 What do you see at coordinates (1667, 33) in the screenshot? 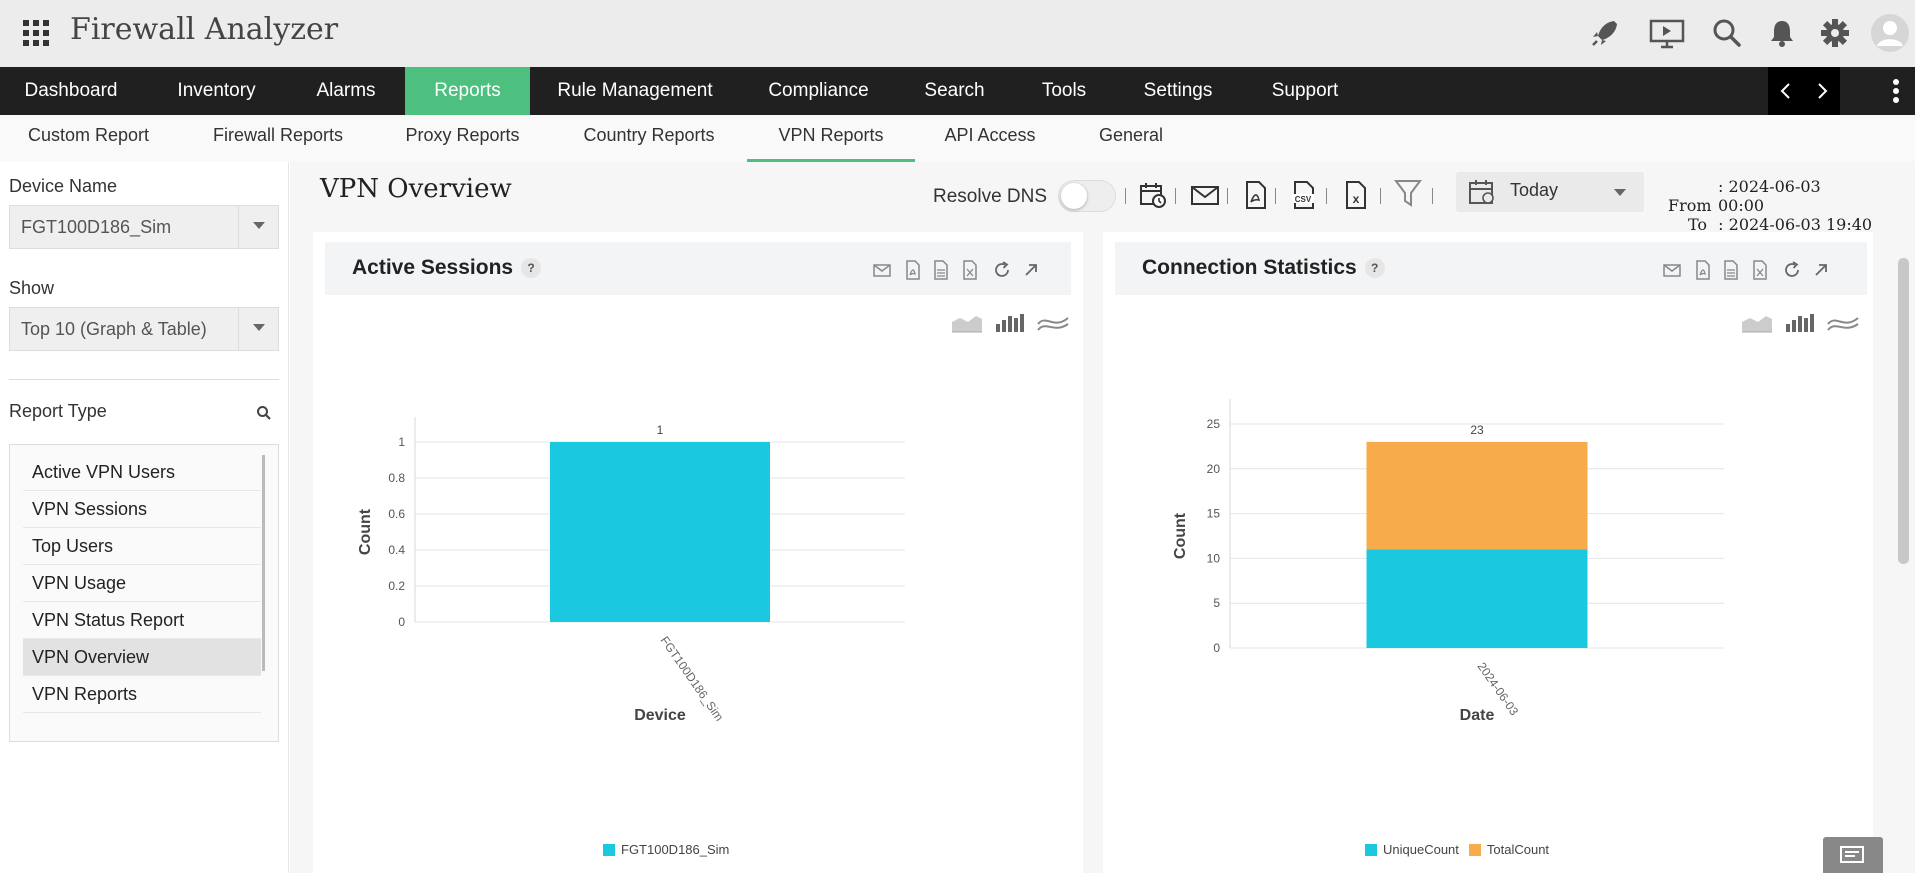
I see `presentation-icon` at bounding box center [1667, 33].